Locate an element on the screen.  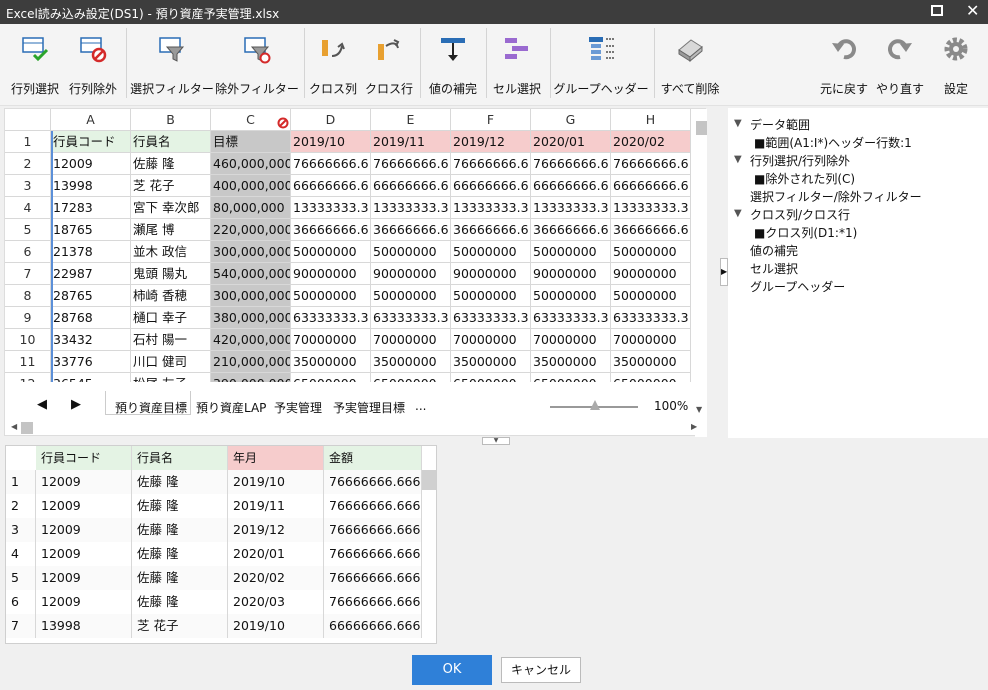
exclude-filter-button: 除外フィルター is located at coordinates (257, 65).